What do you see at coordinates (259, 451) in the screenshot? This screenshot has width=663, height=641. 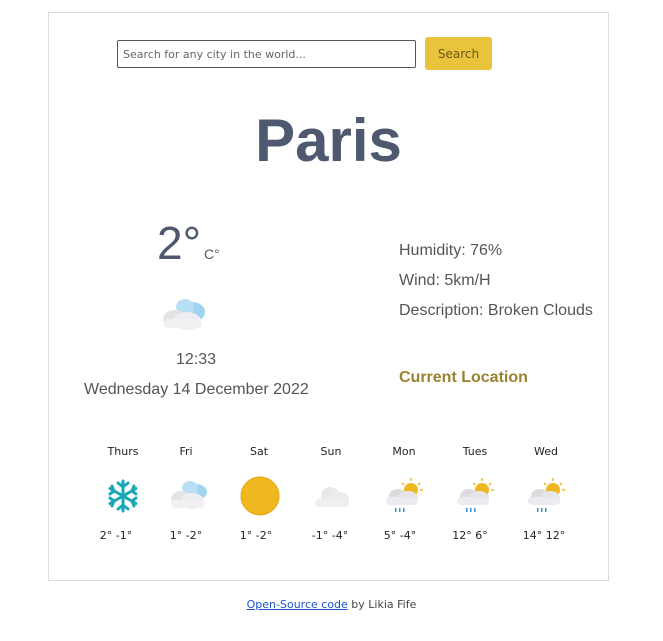 I see `forecast-day-name: Sat` at bounding box center [259, 451].